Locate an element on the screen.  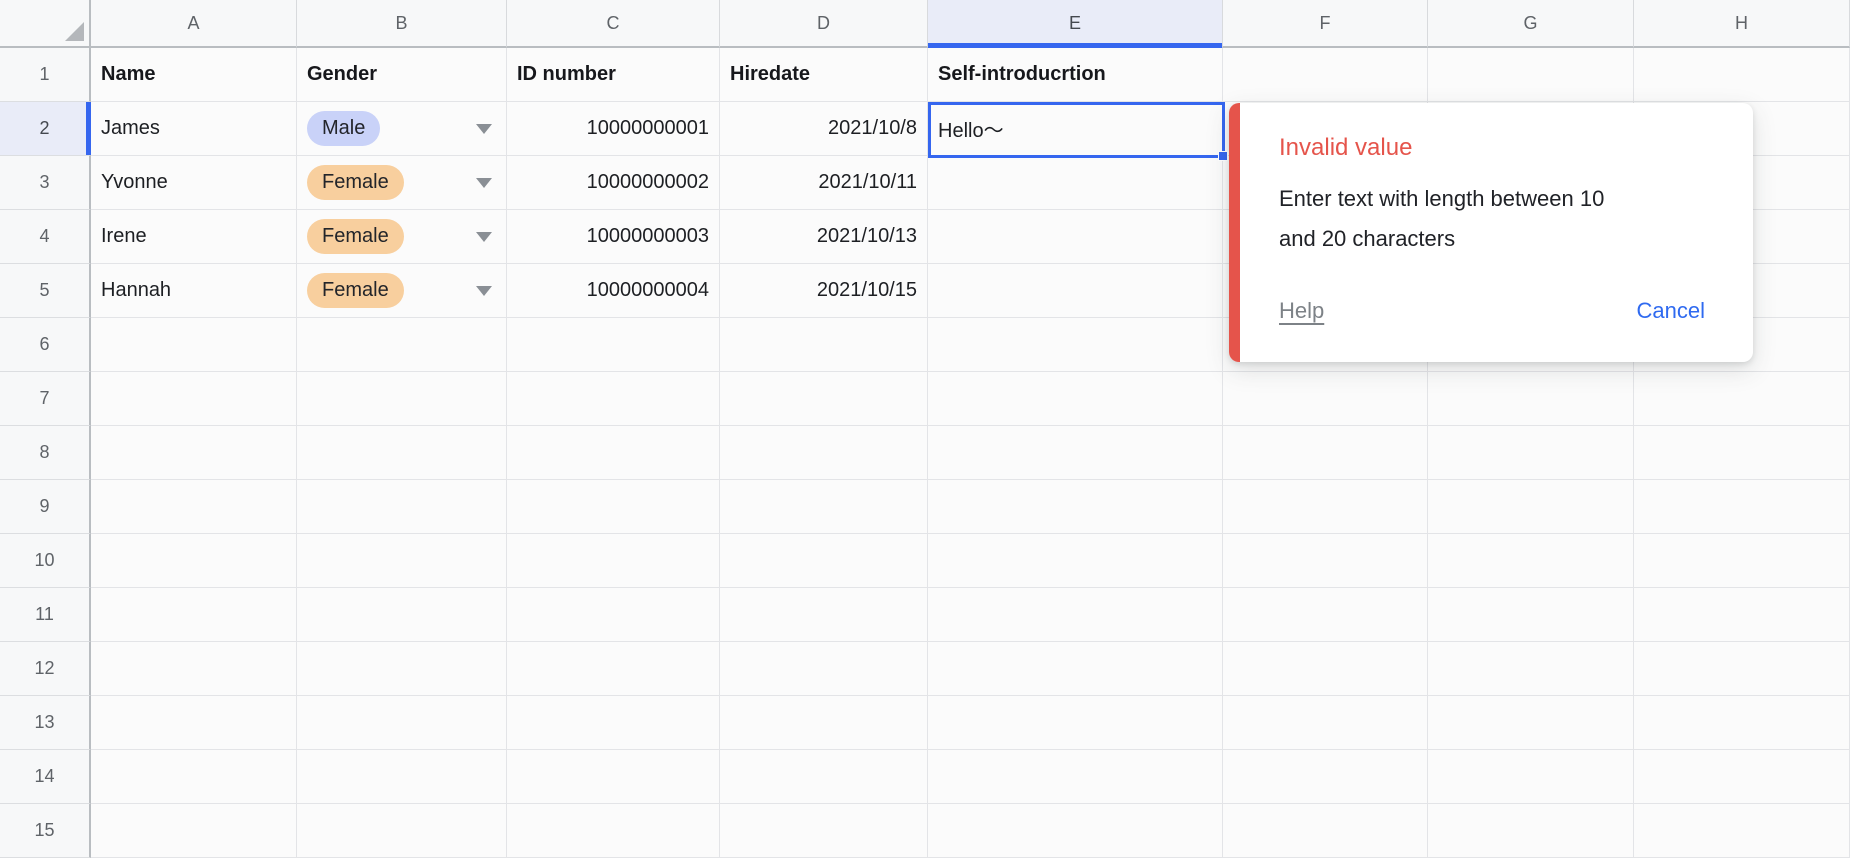
cell-G10 is located at coordinates (1531, 561).